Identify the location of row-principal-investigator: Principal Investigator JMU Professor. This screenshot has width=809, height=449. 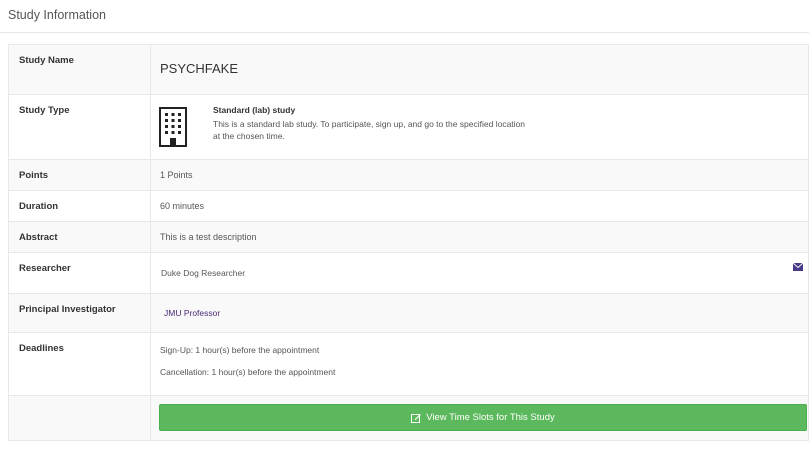
(408, 313).